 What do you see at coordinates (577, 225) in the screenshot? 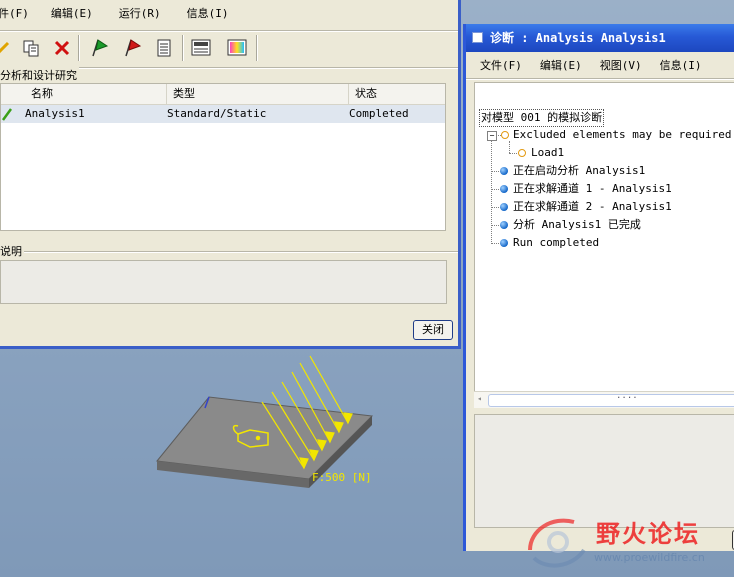
I see `tree-item: 分析 Analysis1 已完成` at bounding box center [577, 225].